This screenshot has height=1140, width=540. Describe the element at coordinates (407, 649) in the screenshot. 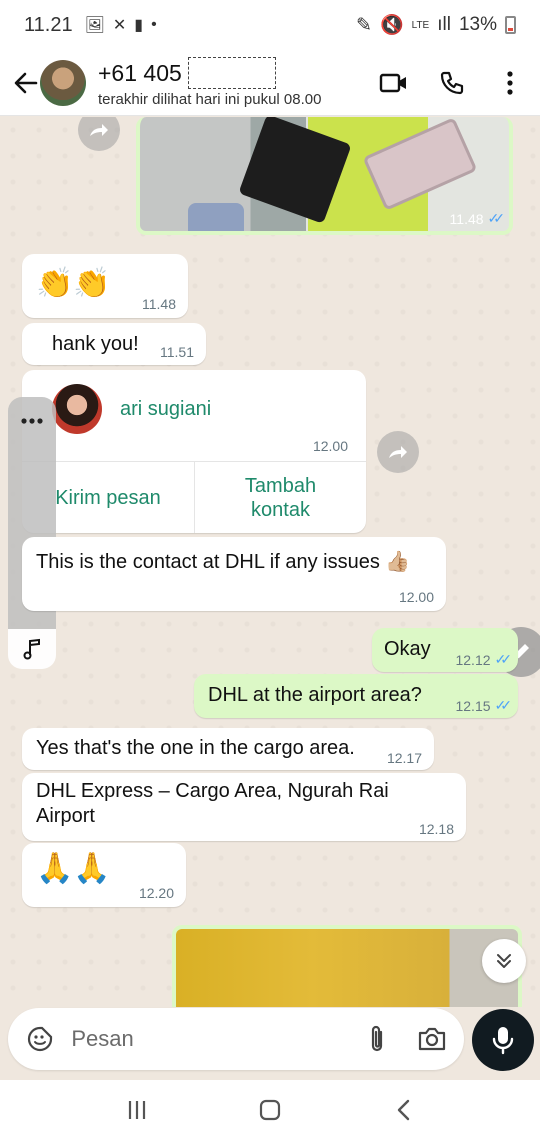

I see `message-text: Okay` at that location.